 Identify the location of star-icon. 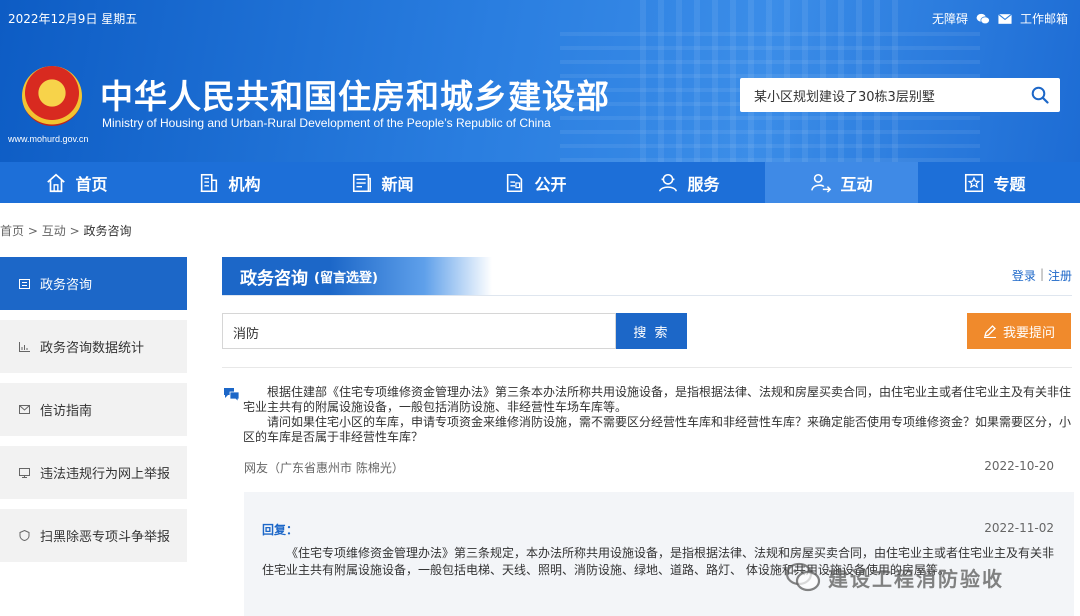
(974, 182).